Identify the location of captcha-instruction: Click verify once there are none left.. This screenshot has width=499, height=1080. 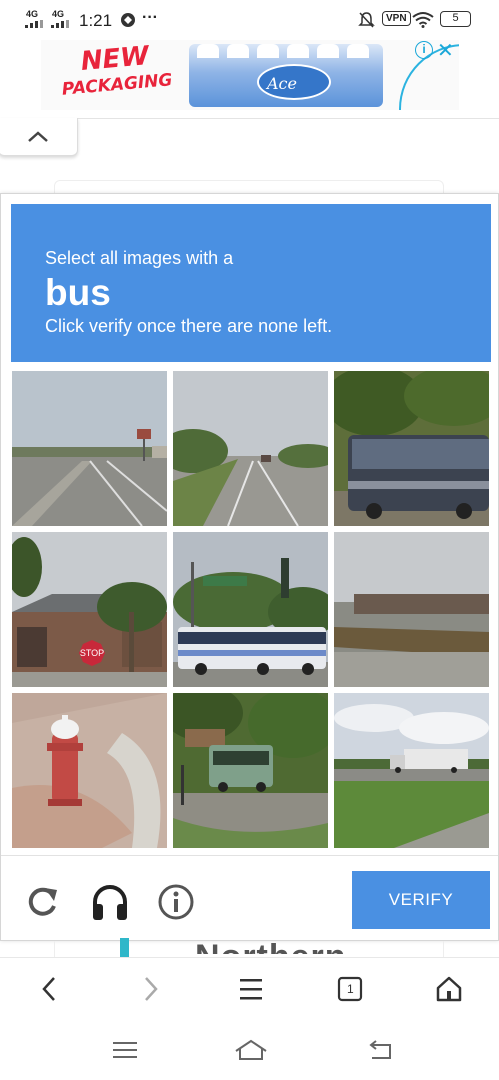
(189, 326).